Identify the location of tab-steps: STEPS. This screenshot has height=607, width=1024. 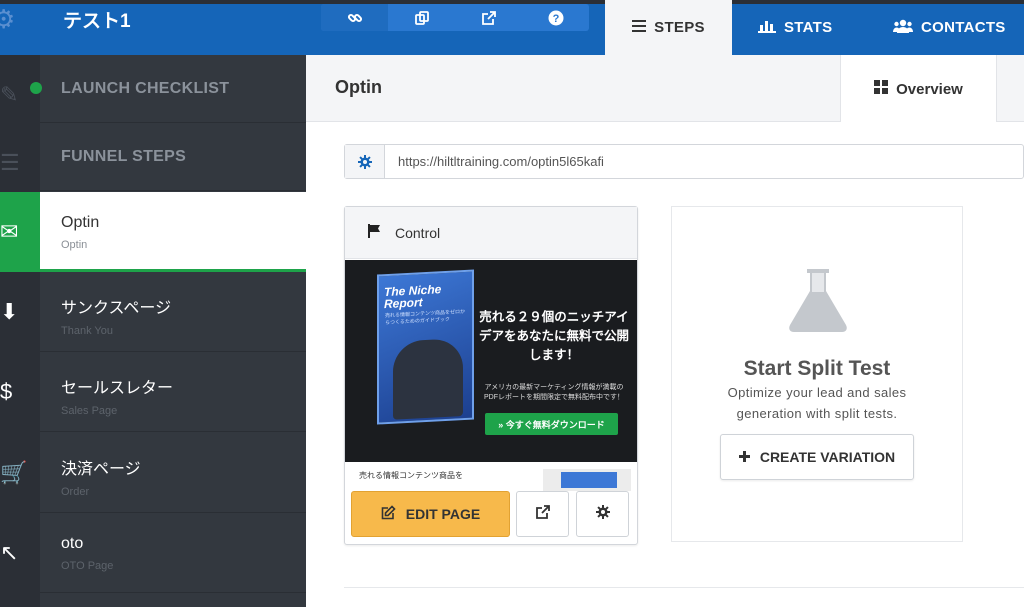
(668, 27).